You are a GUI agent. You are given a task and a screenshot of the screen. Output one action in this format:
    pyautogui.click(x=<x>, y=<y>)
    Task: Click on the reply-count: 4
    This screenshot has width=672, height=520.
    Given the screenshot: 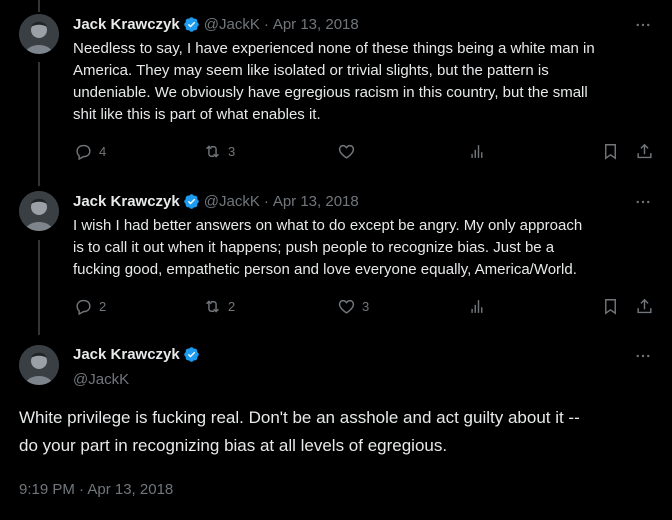 What is the action you would take?
    pyautogui.click(x=103, y=151)
    